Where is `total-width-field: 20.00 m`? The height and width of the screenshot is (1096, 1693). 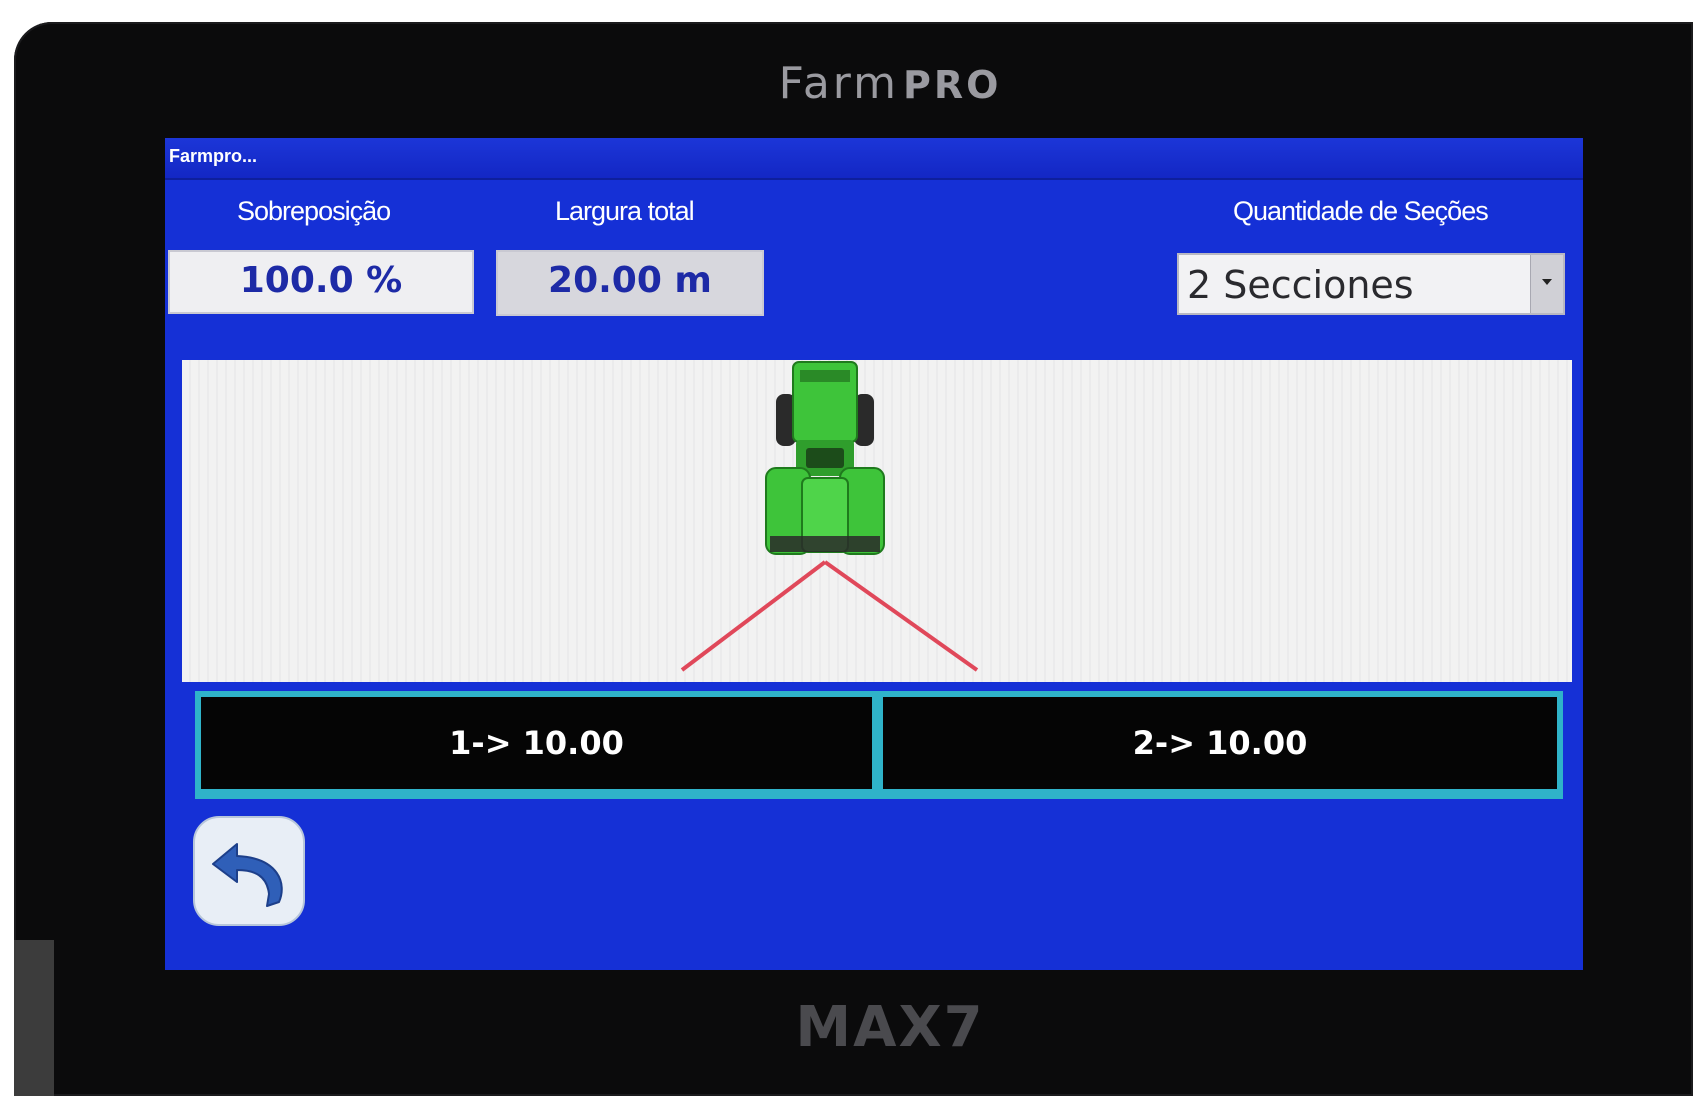
total-width-field: 20.00 m is located at coordinates (630, 283).